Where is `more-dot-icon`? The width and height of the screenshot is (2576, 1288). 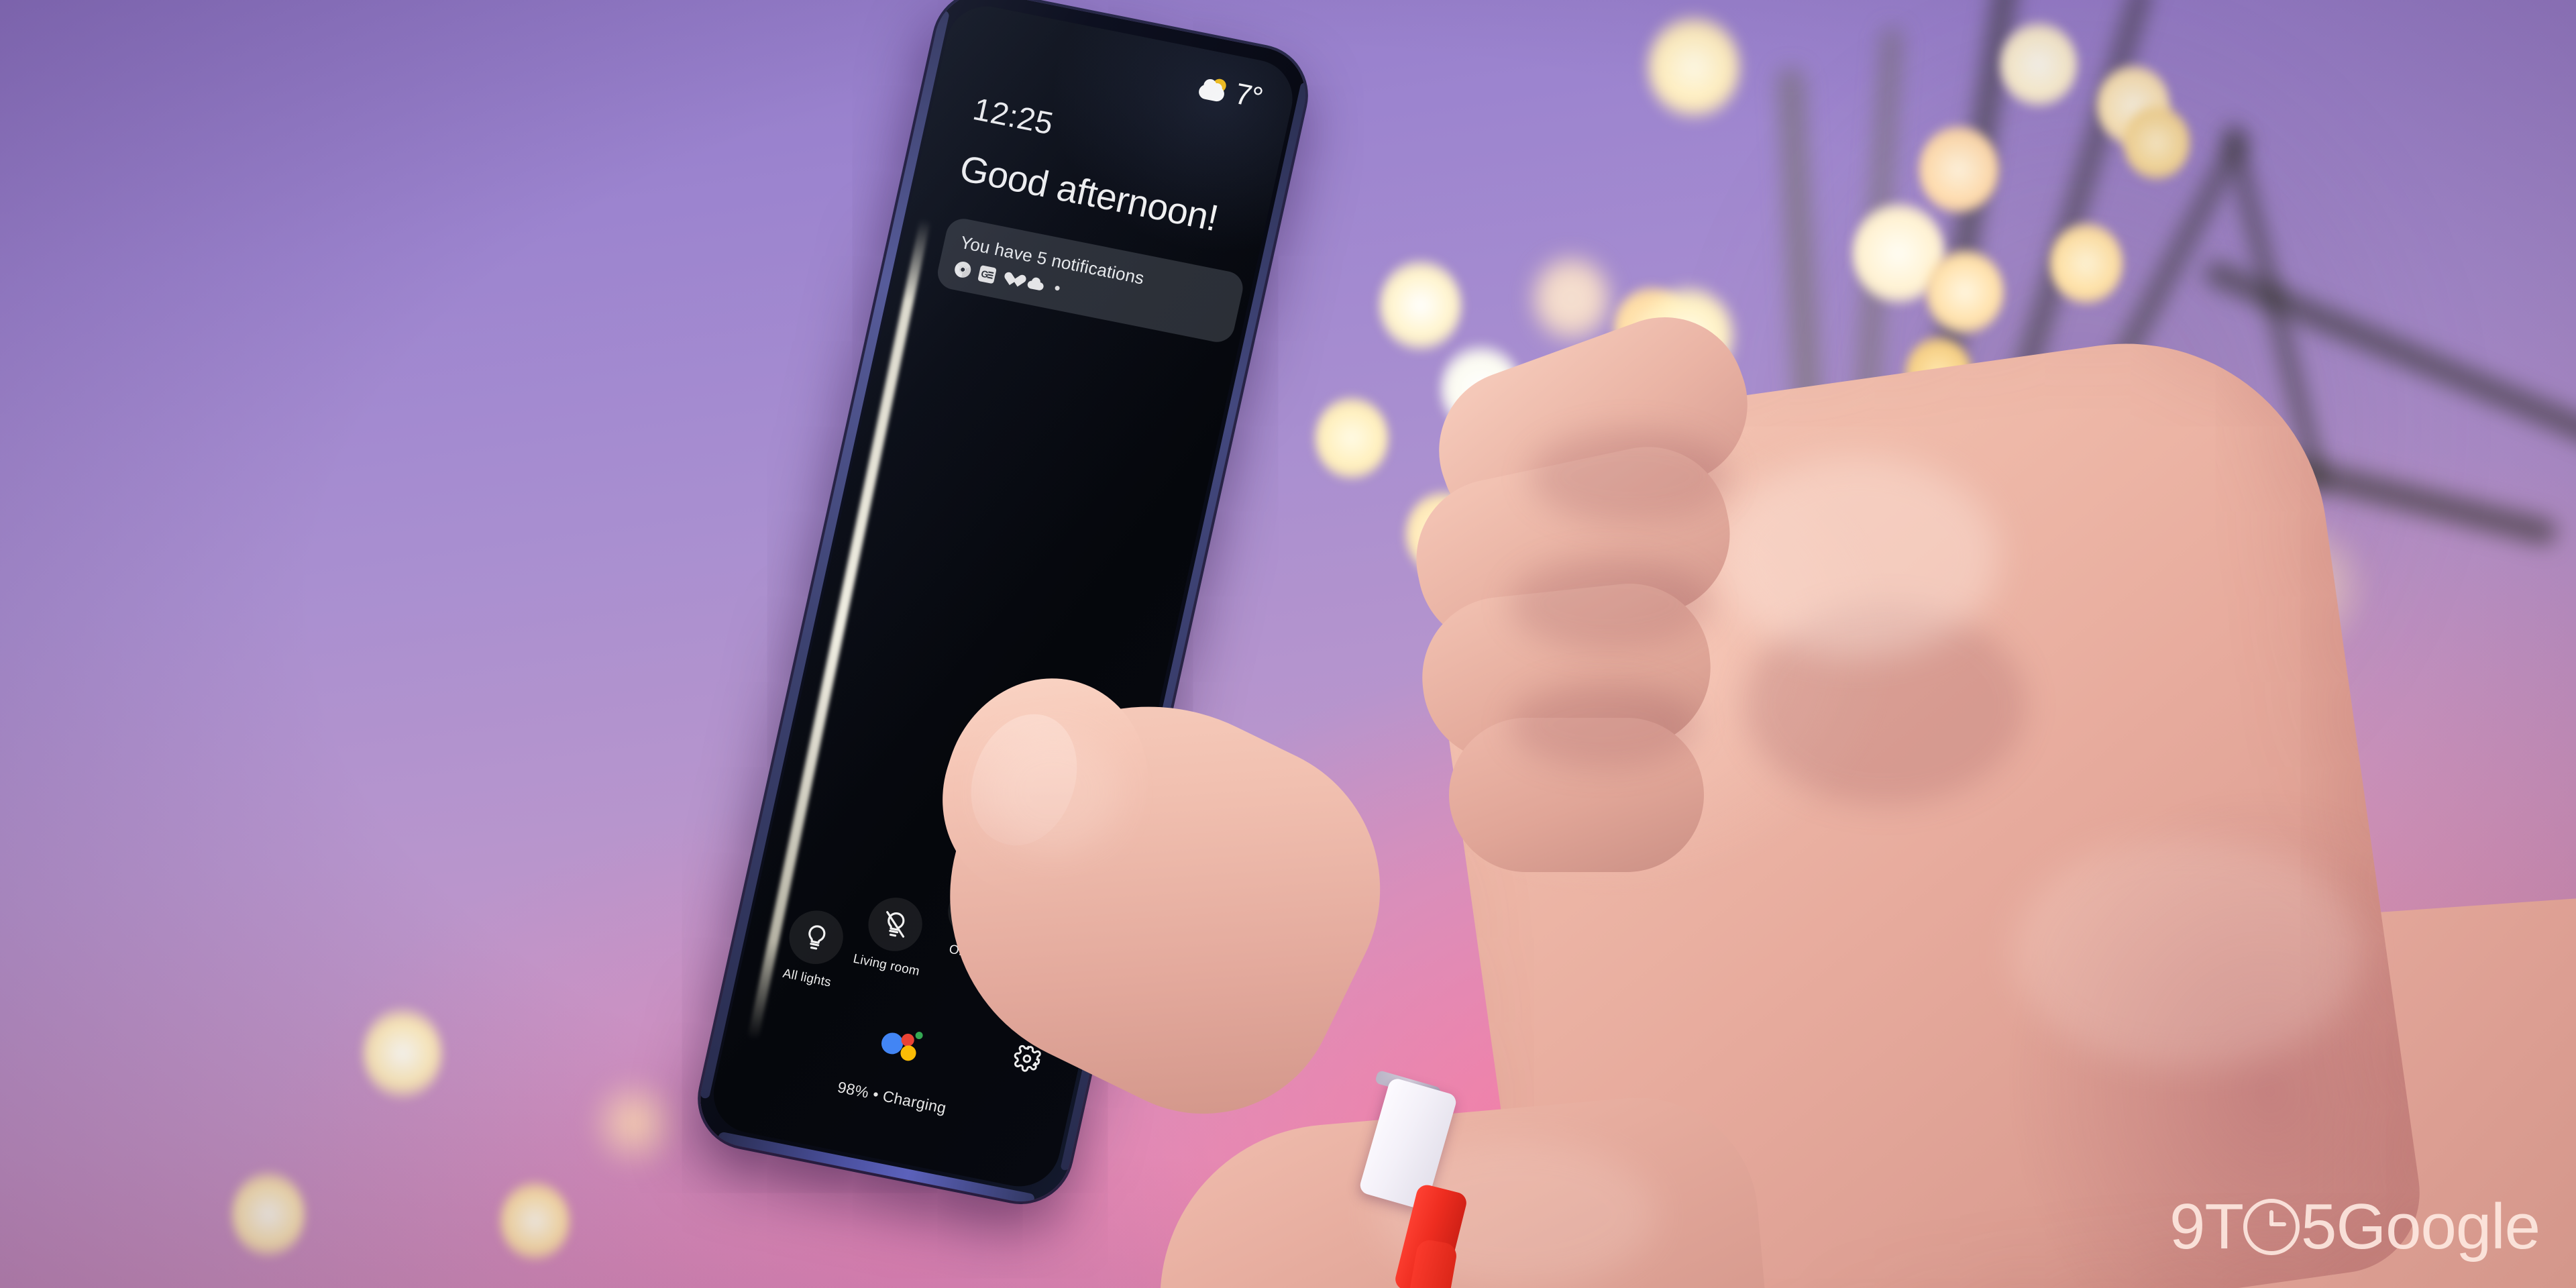
more-dot-icon is located at coordinates (1057, 288).